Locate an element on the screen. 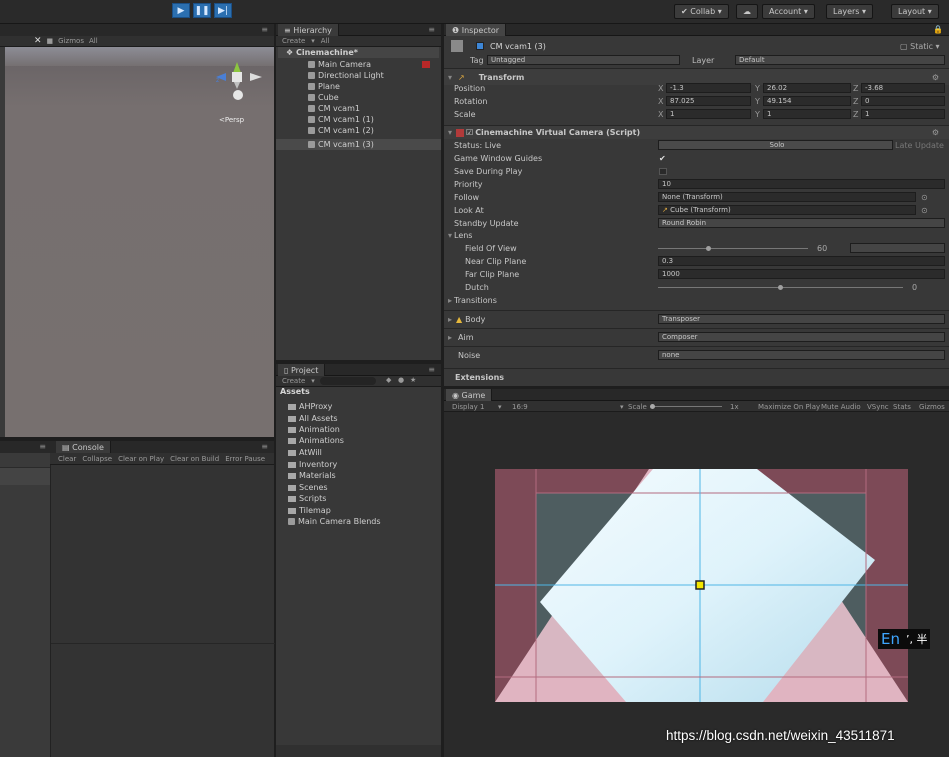 This screenshot has height=757, width=949. folder-item: Scenes is located at coordinates (308, 487).